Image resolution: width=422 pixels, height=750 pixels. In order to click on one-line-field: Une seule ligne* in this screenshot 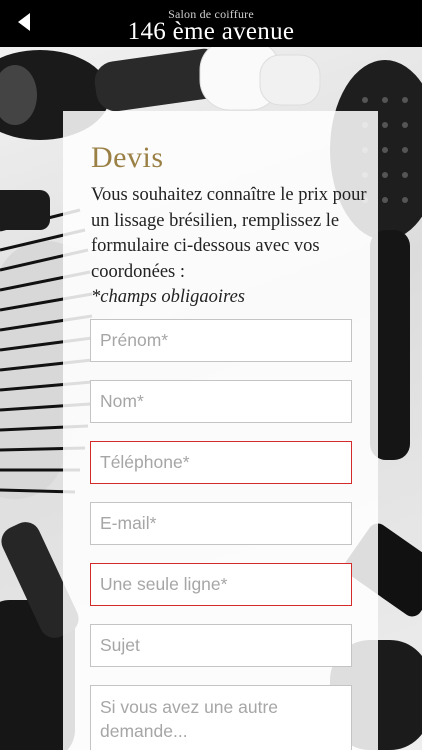, I will do `click(221, 584)`.